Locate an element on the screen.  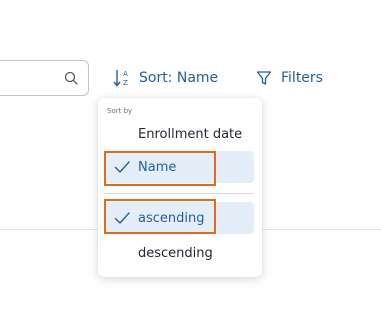
sort-by-header: Sort by is located at coordinates (120, 111).